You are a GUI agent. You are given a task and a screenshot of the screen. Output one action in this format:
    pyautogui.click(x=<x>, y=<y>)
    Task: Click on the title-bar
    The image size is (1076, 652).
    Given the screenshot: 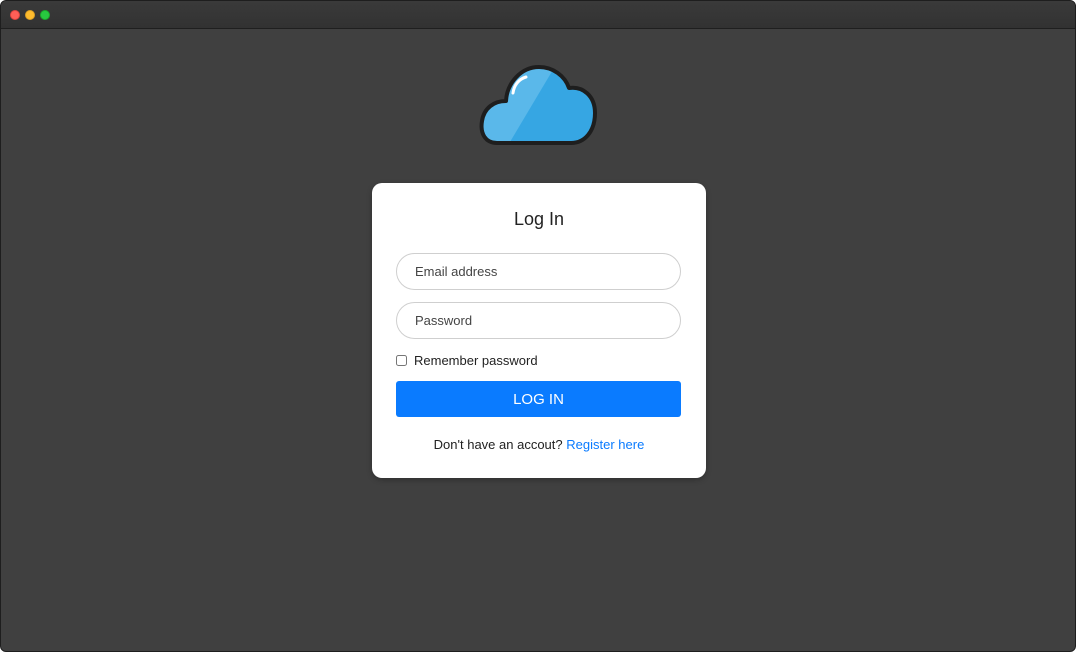 What is the action you would take?
    pyautogui.click(x=538, y=15)
    